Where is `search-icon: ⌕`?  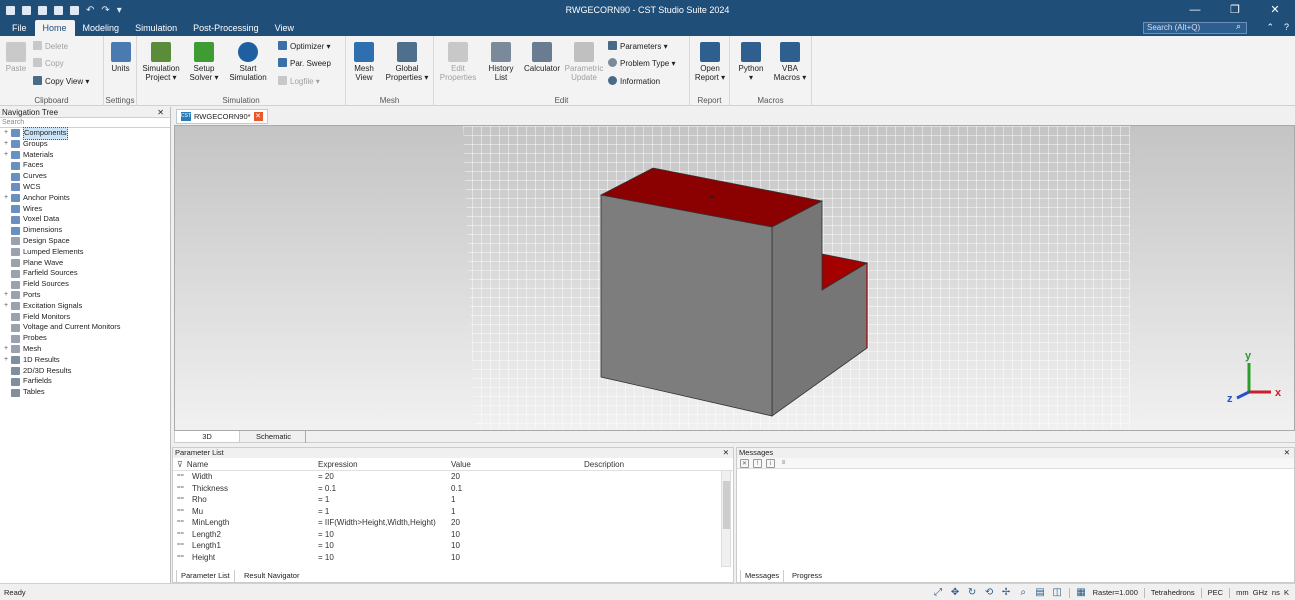 search-icon: ⌕ is located at coordinates (1238, 26).